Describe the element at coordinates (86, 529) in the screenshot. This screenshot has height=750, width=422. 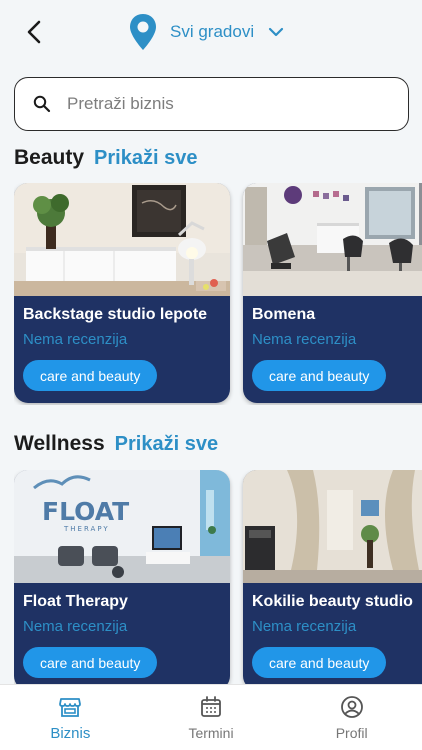
I see `svg-text: THERAPY` at that location.